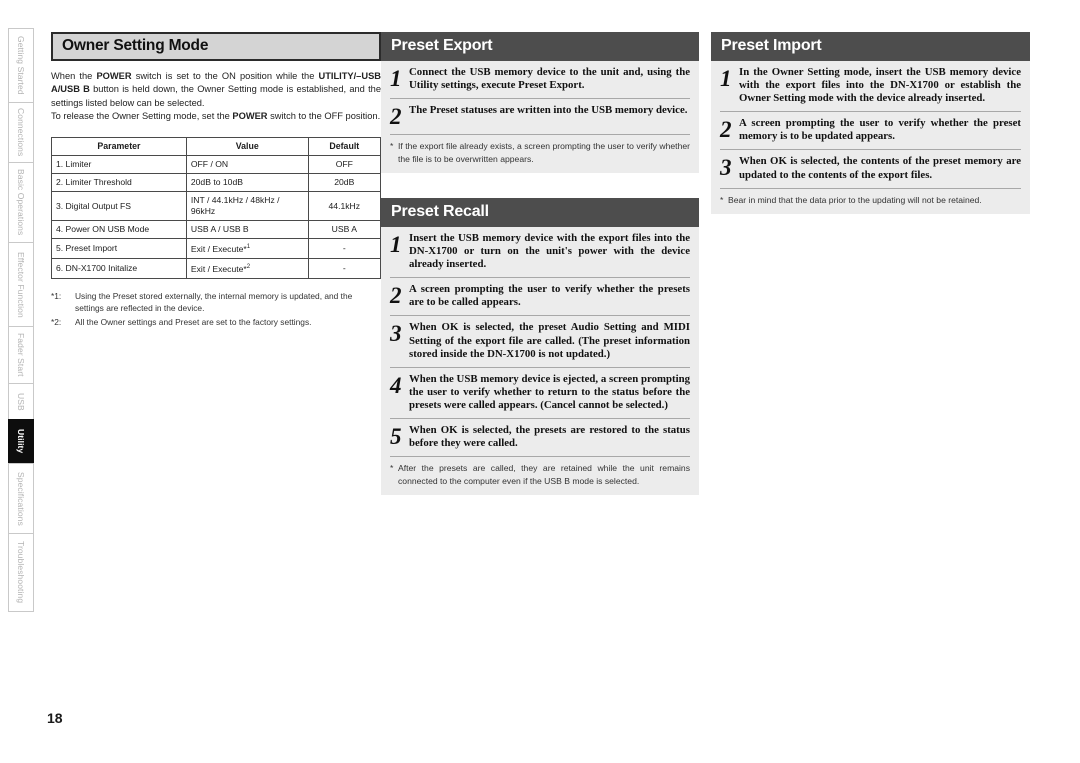 This screenshot has width=1080, height=763. What do you see at coordinates (247, 230) in the screenshot?
I see `cell-value: USB A / USB B` at bounding box center [247, 230].